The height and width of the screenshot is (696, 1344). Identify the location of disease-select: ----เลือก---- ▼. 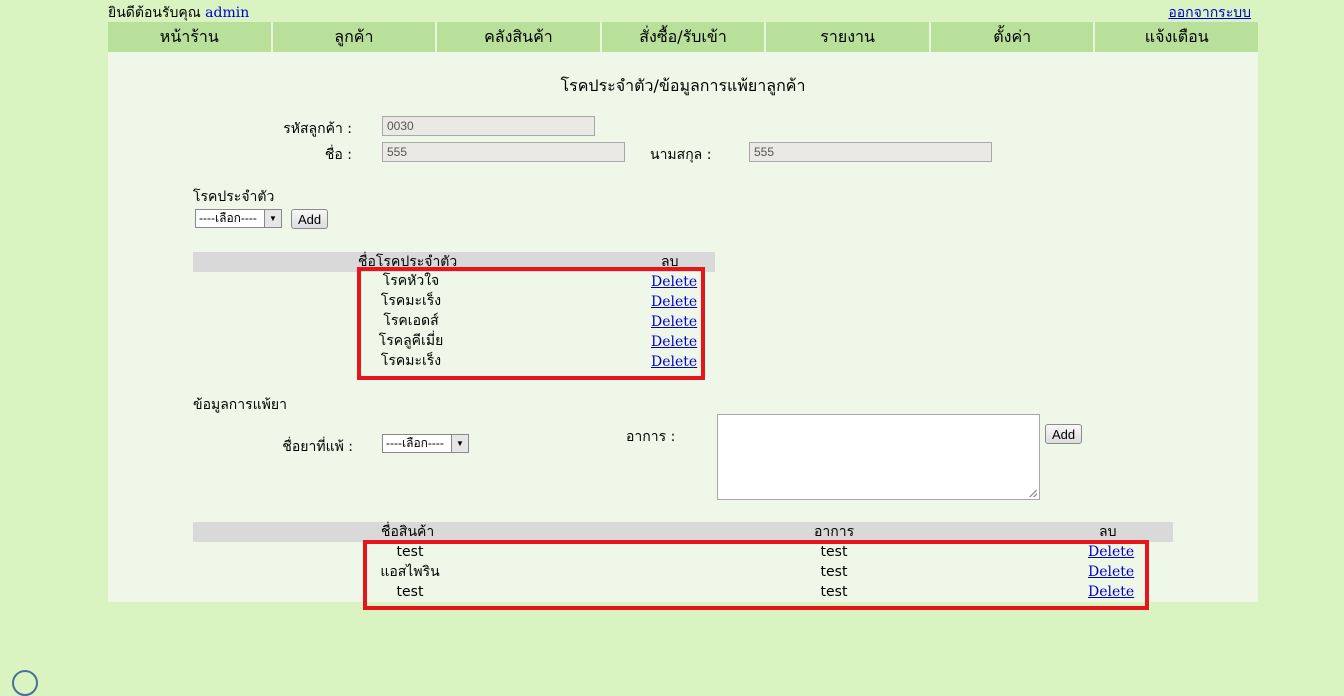
(238, 218).